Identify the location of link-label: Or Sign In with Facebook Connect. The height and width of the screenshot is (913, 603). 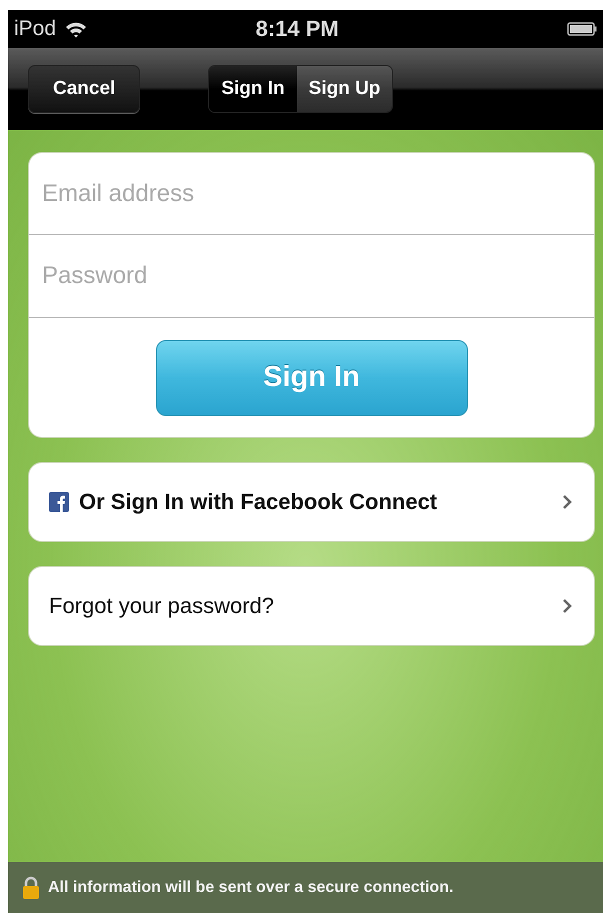
(258, 502).